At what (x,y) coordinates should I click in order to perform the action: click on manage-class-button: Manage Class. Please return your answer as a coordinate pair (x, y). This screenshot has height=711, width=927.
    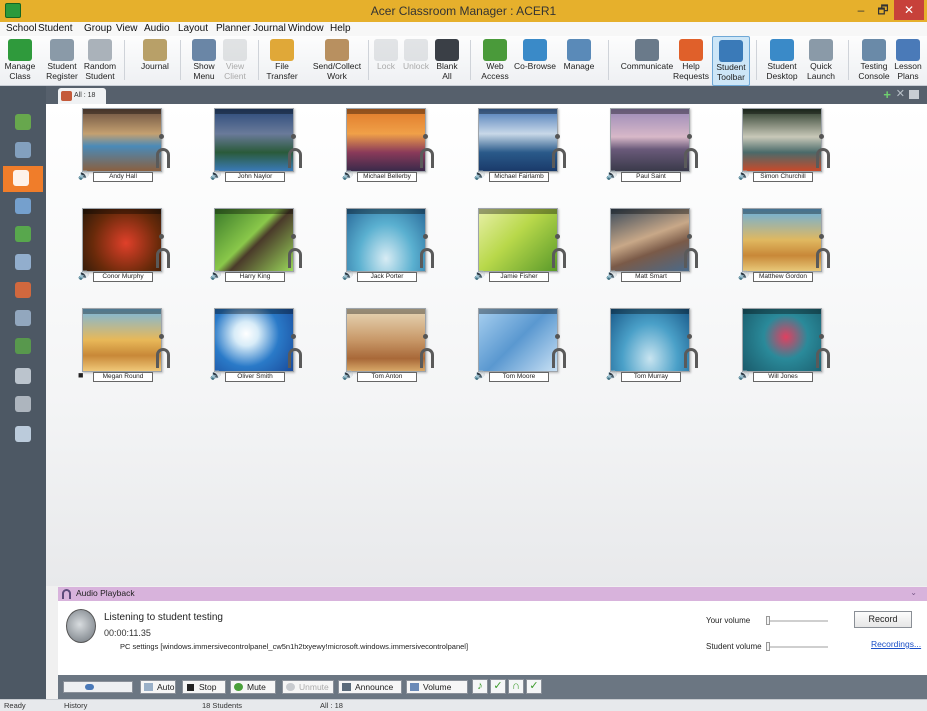
    Looking at the image, I should click on (20, 61).